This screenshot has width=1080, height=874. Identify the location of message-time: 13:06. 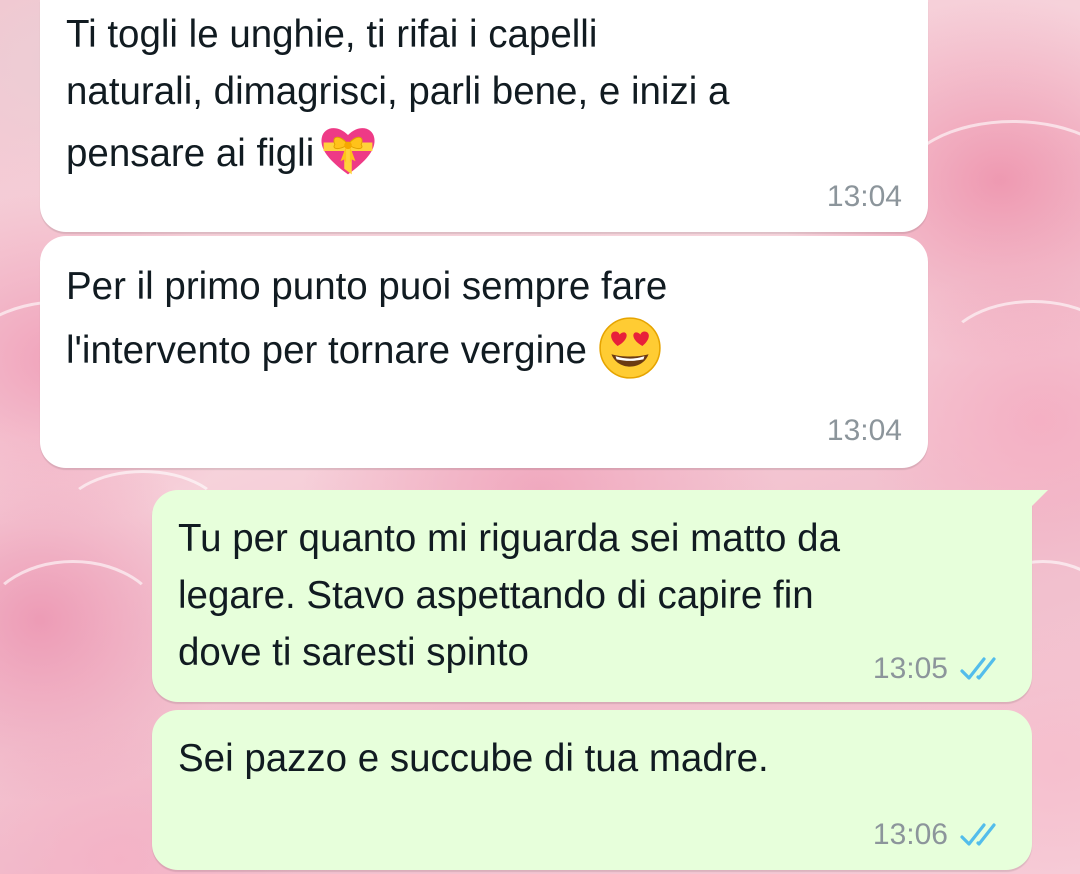
(910, 834).